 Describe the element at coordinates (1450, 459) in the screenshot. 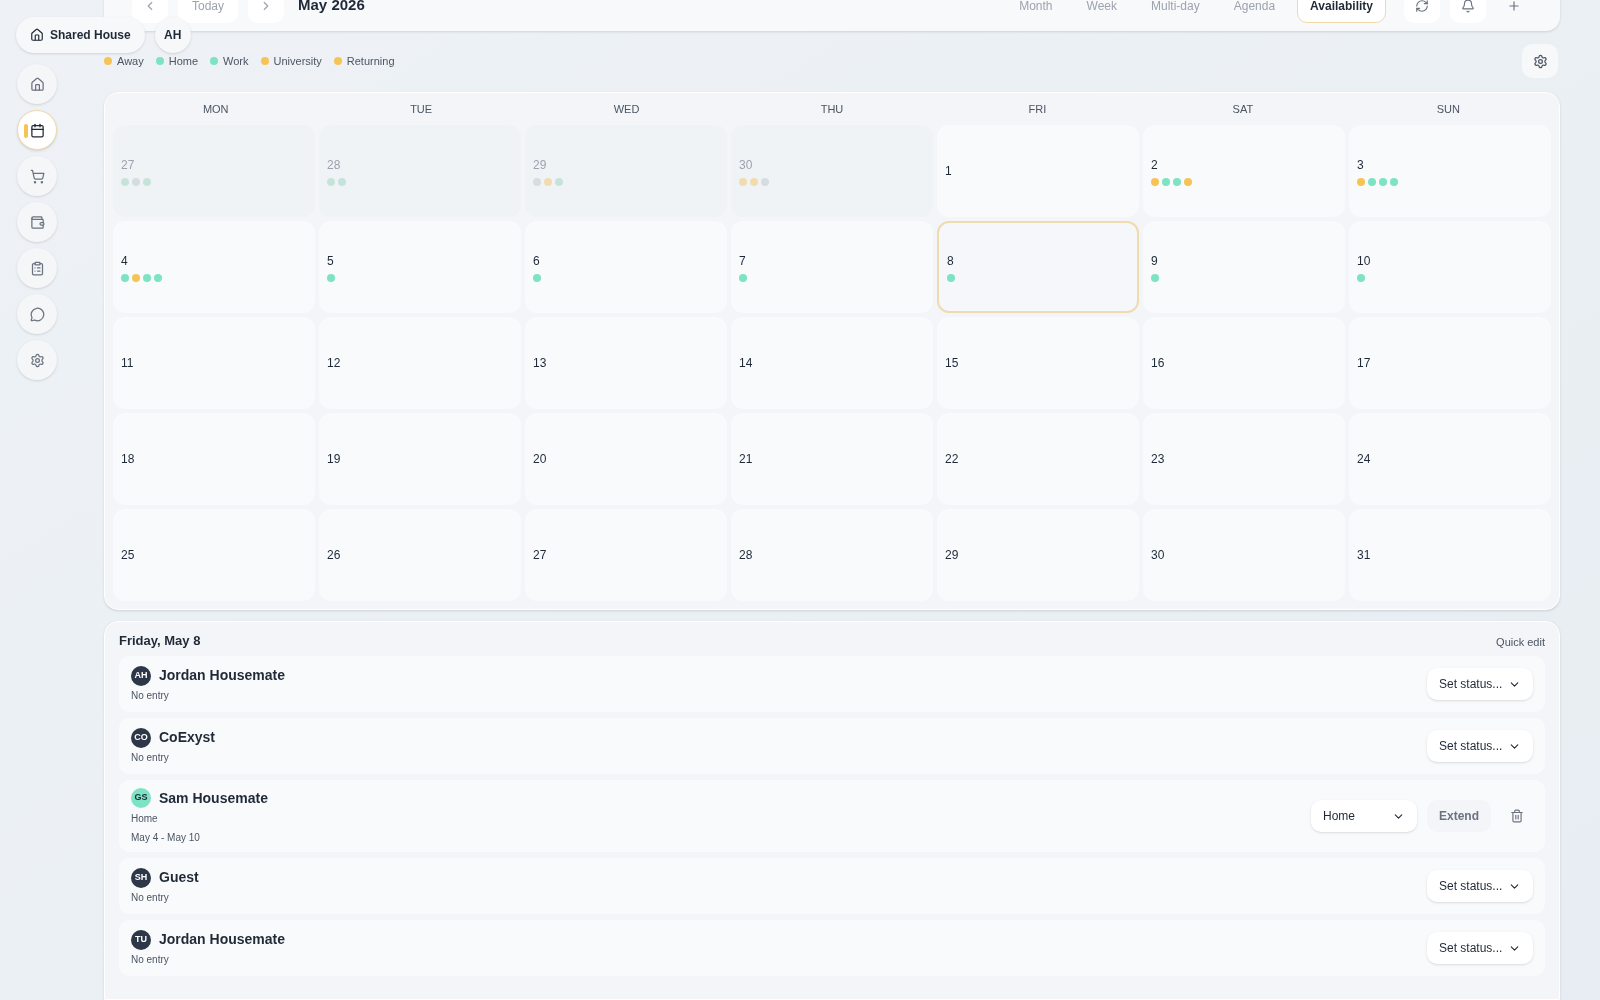

I see `day-cell: 24` at that location.